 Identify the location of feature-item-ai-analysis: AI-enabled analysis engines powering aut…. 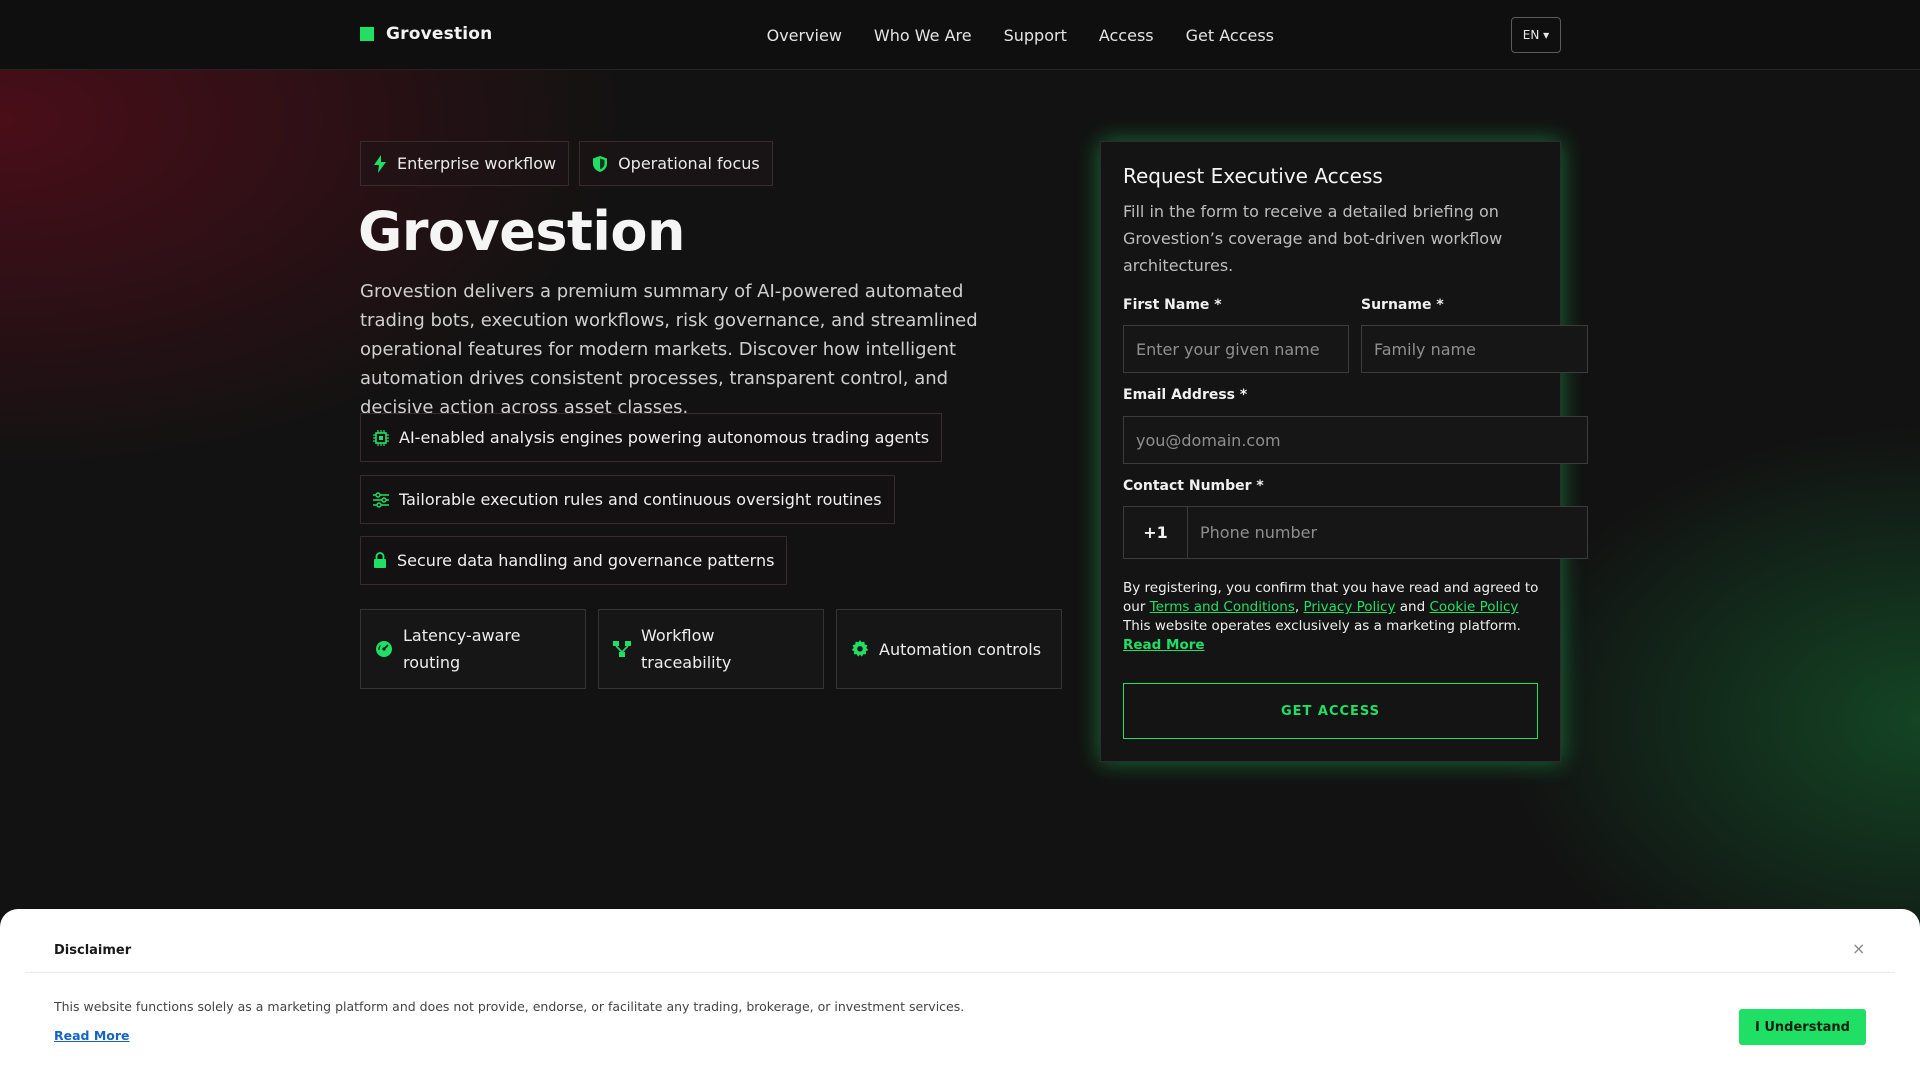
(651, 437).